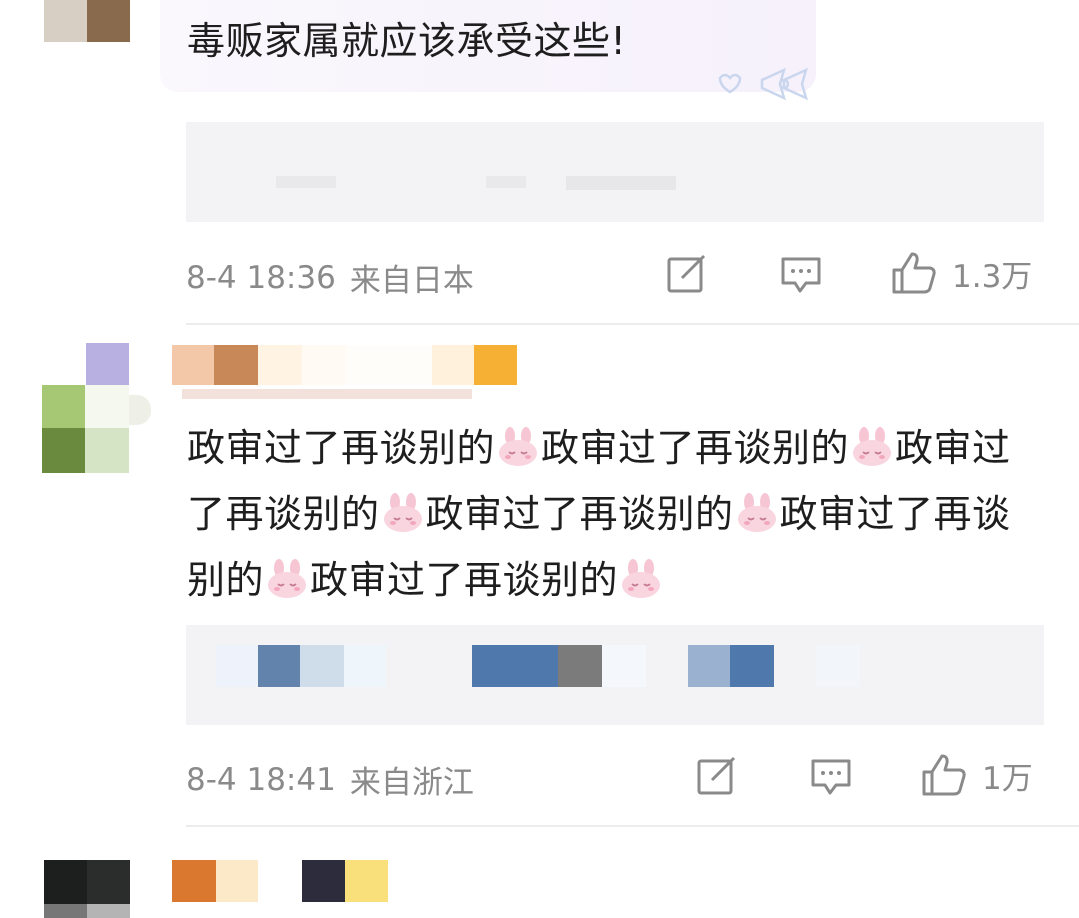  Describe the element at coordinates (1007, 778) in the screenshot. I see `like-count: 1万` at that location.